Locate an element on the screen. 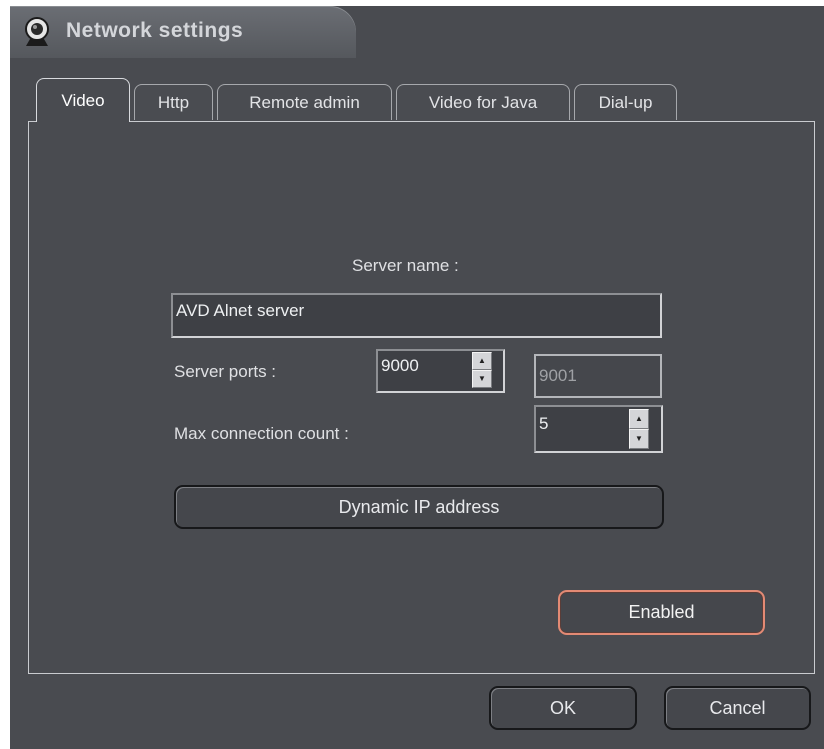 This screenshot has width=824, height=749. server-port-value: 9000 is located at coordinates (400, 365).